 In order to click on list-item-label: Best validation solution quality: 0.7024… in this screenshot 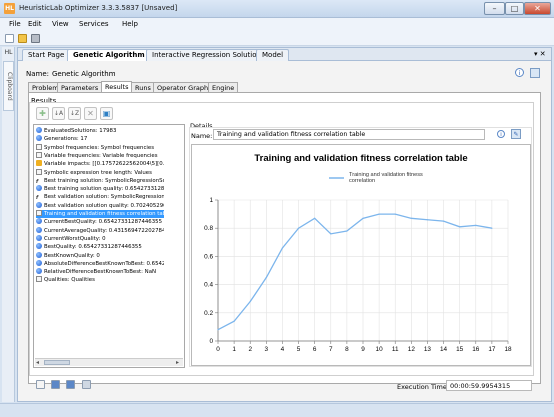, I will do `click(104, 205)`.